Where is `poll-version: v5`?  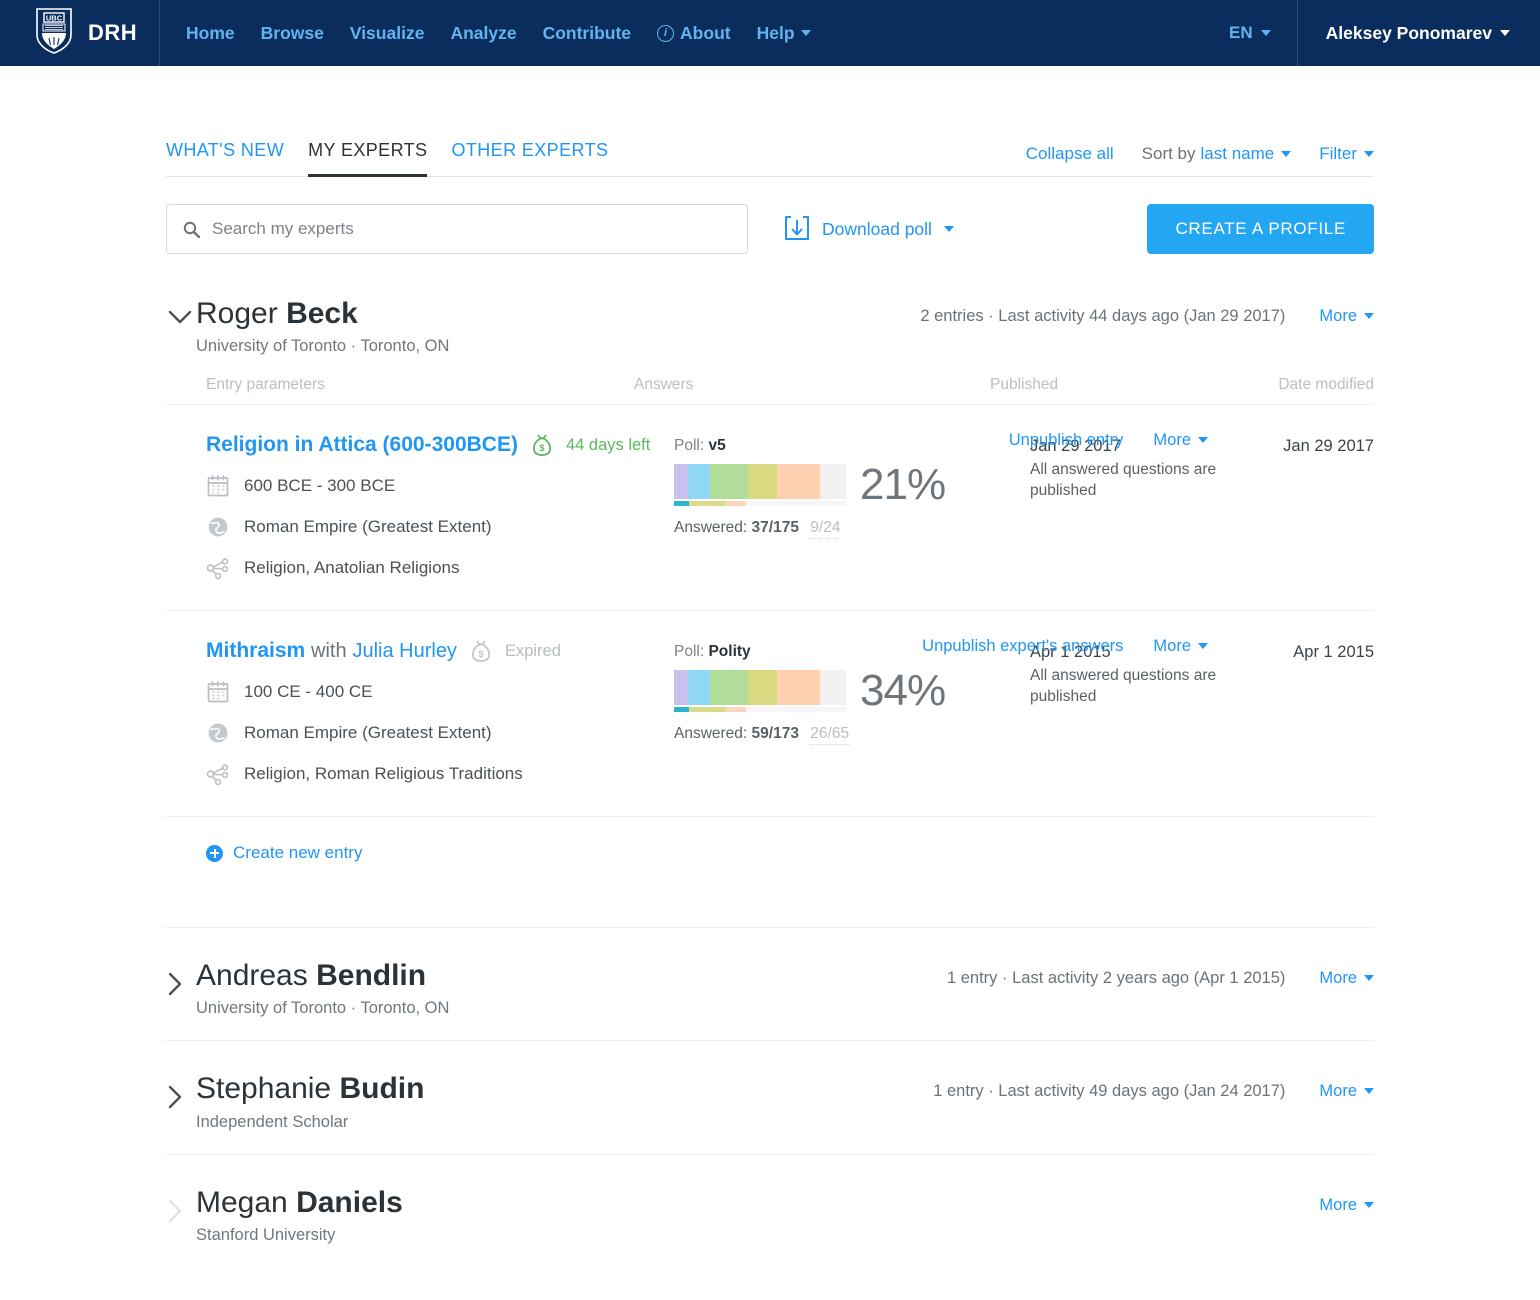 poll-version: v5 is located at coordinates (717, 446).